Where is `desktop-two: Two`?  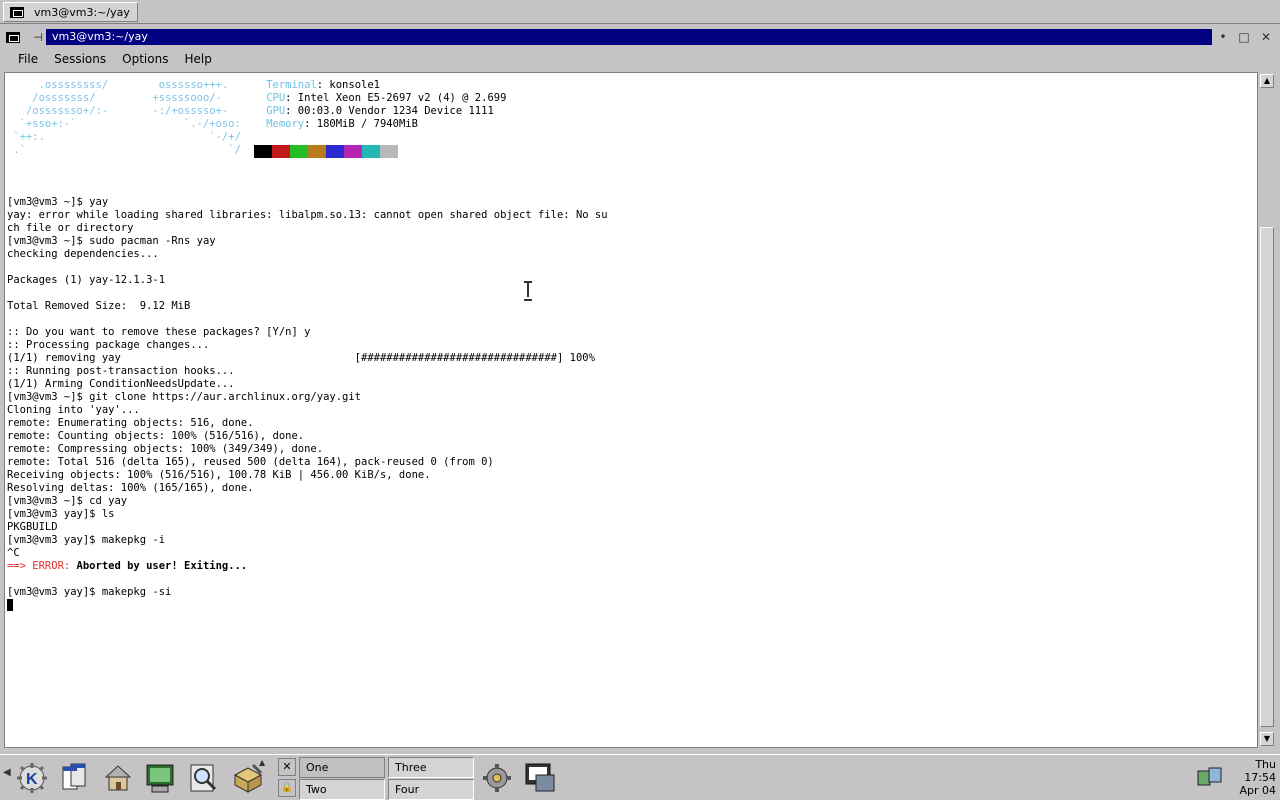 desktop-two: Two is located at coordinates (342, 789).